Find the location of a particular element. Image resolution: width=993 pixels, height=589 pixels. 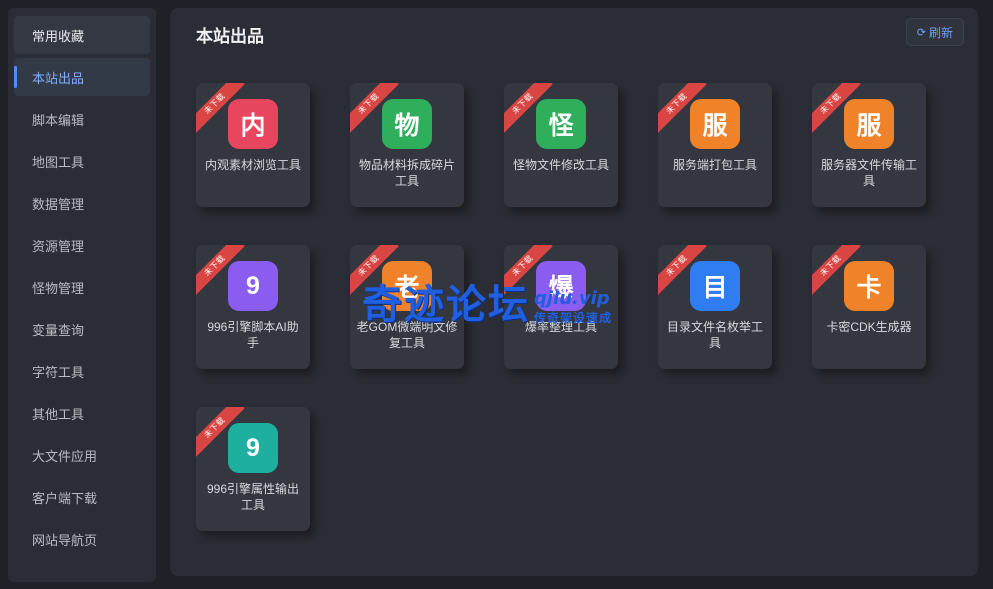

tool-name: 服务器文件传输工具 is located at coordinates (868, 173).